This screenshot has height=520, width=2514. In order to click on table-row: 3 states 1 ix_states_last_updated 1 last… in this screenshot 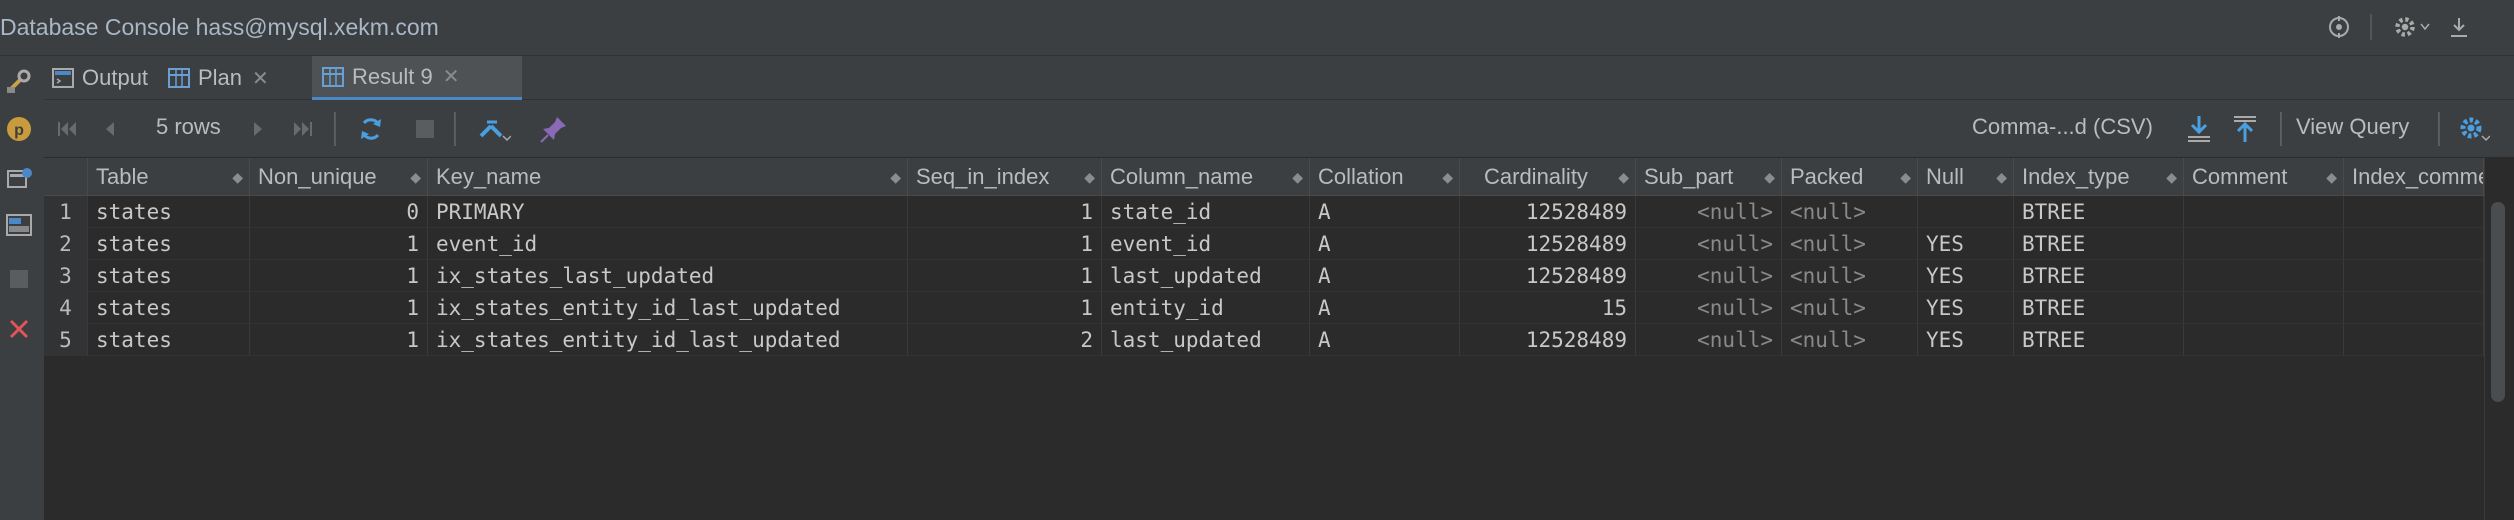, I will do `click(1264, 276)`.